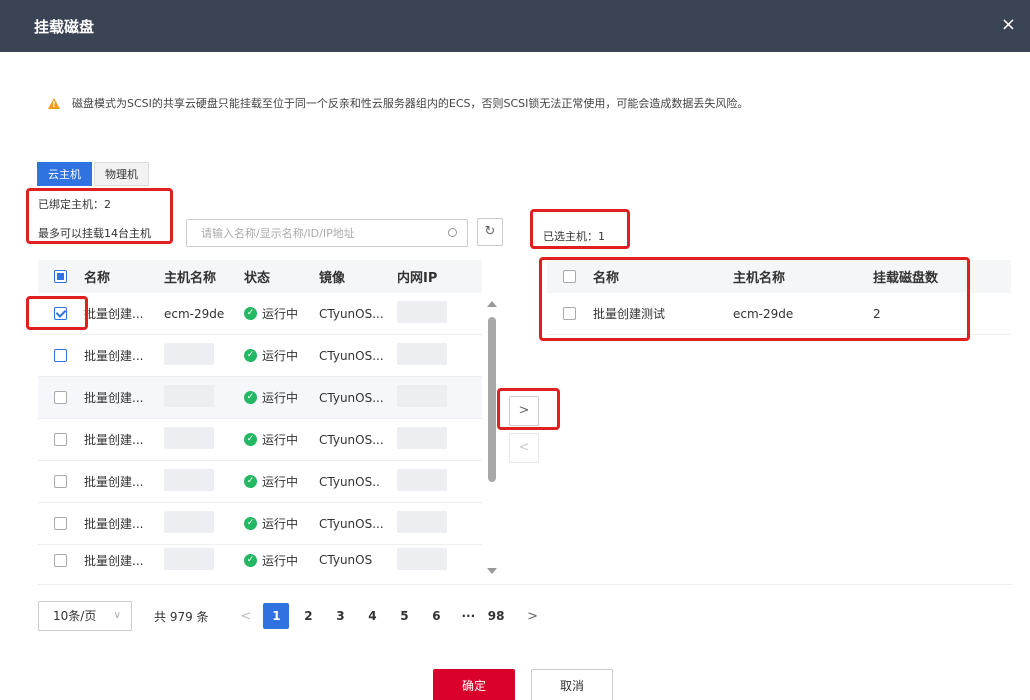 The height and width of the screenshot is (700, 1030). I want to click on host-hostname: ecm-29de, so click(194, 313).